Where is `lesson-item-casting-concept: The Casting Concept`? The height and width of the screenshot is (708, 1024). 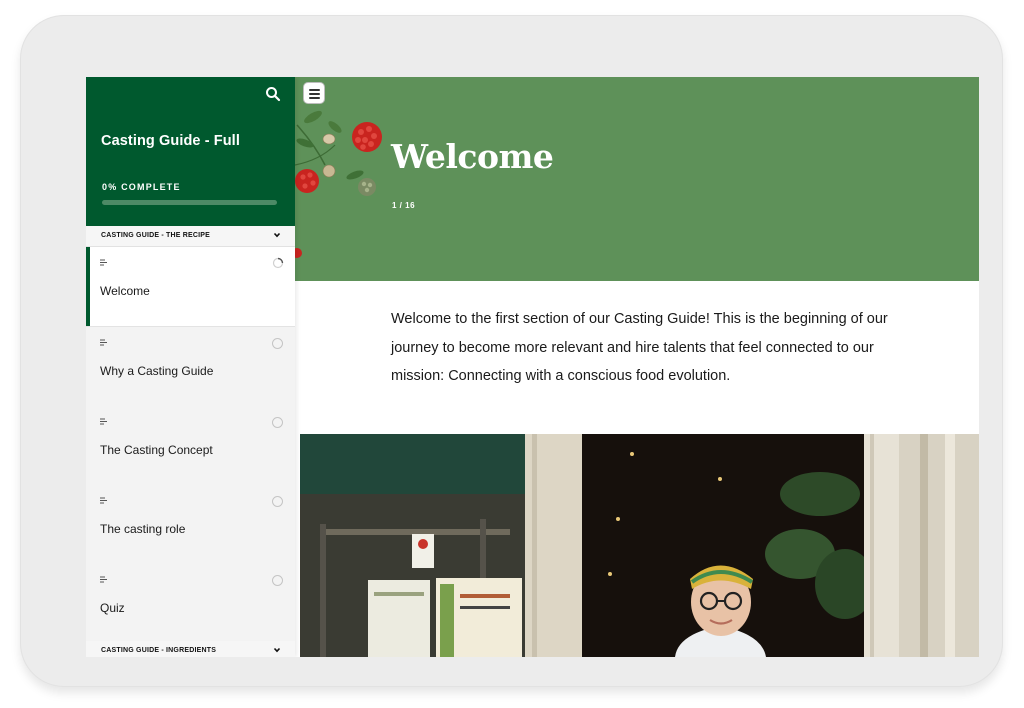 lesson-item-casting-concept: The Casting Concept is located at coordinates (190, 446).